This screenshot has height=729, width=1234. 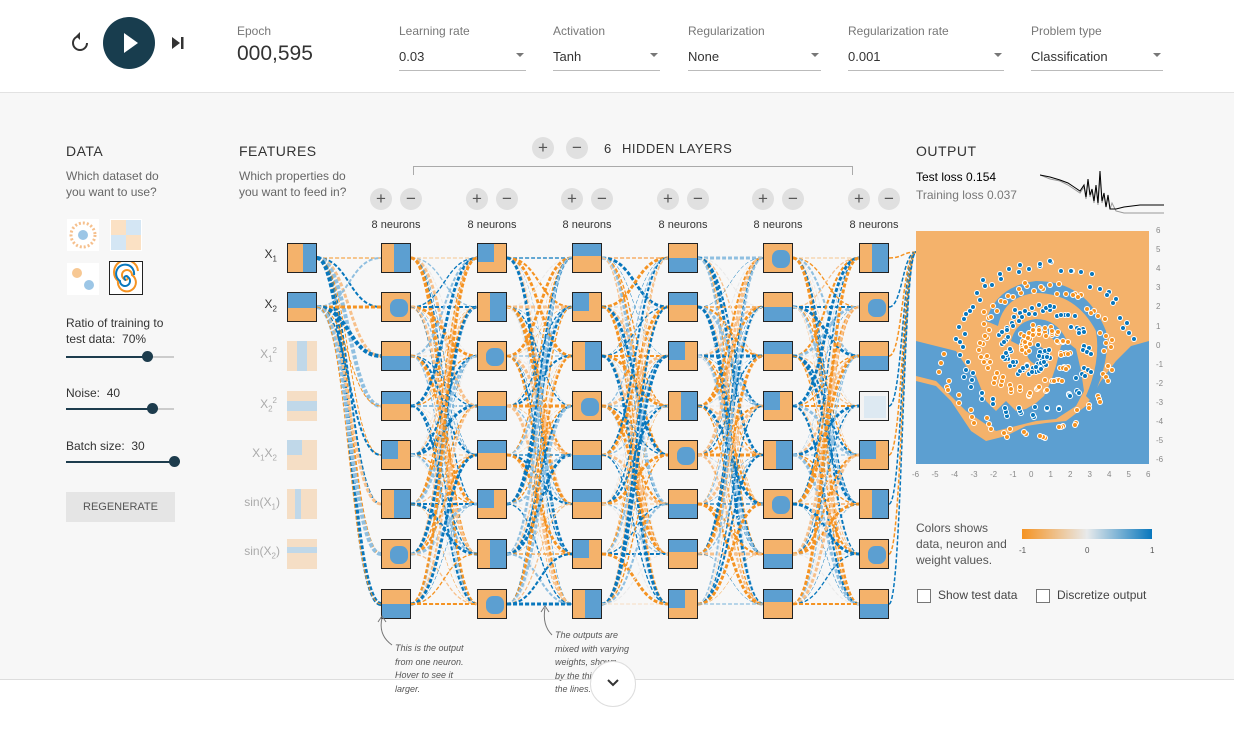 I want to click on neuron-l5-n5, so click(x=874, y=504).